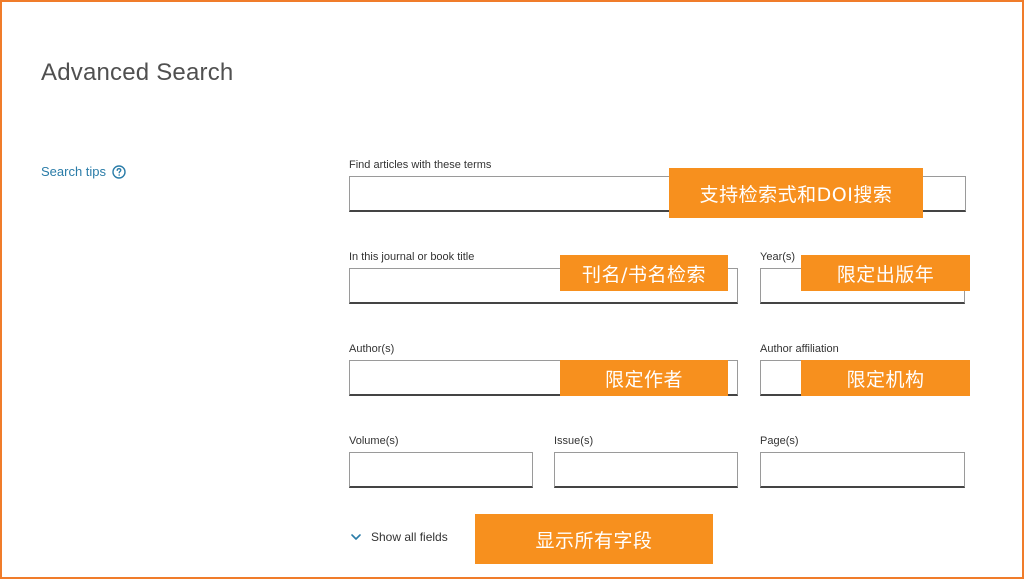  I want to click on annotation-affiliation: 限定机构, so click(885, 378).